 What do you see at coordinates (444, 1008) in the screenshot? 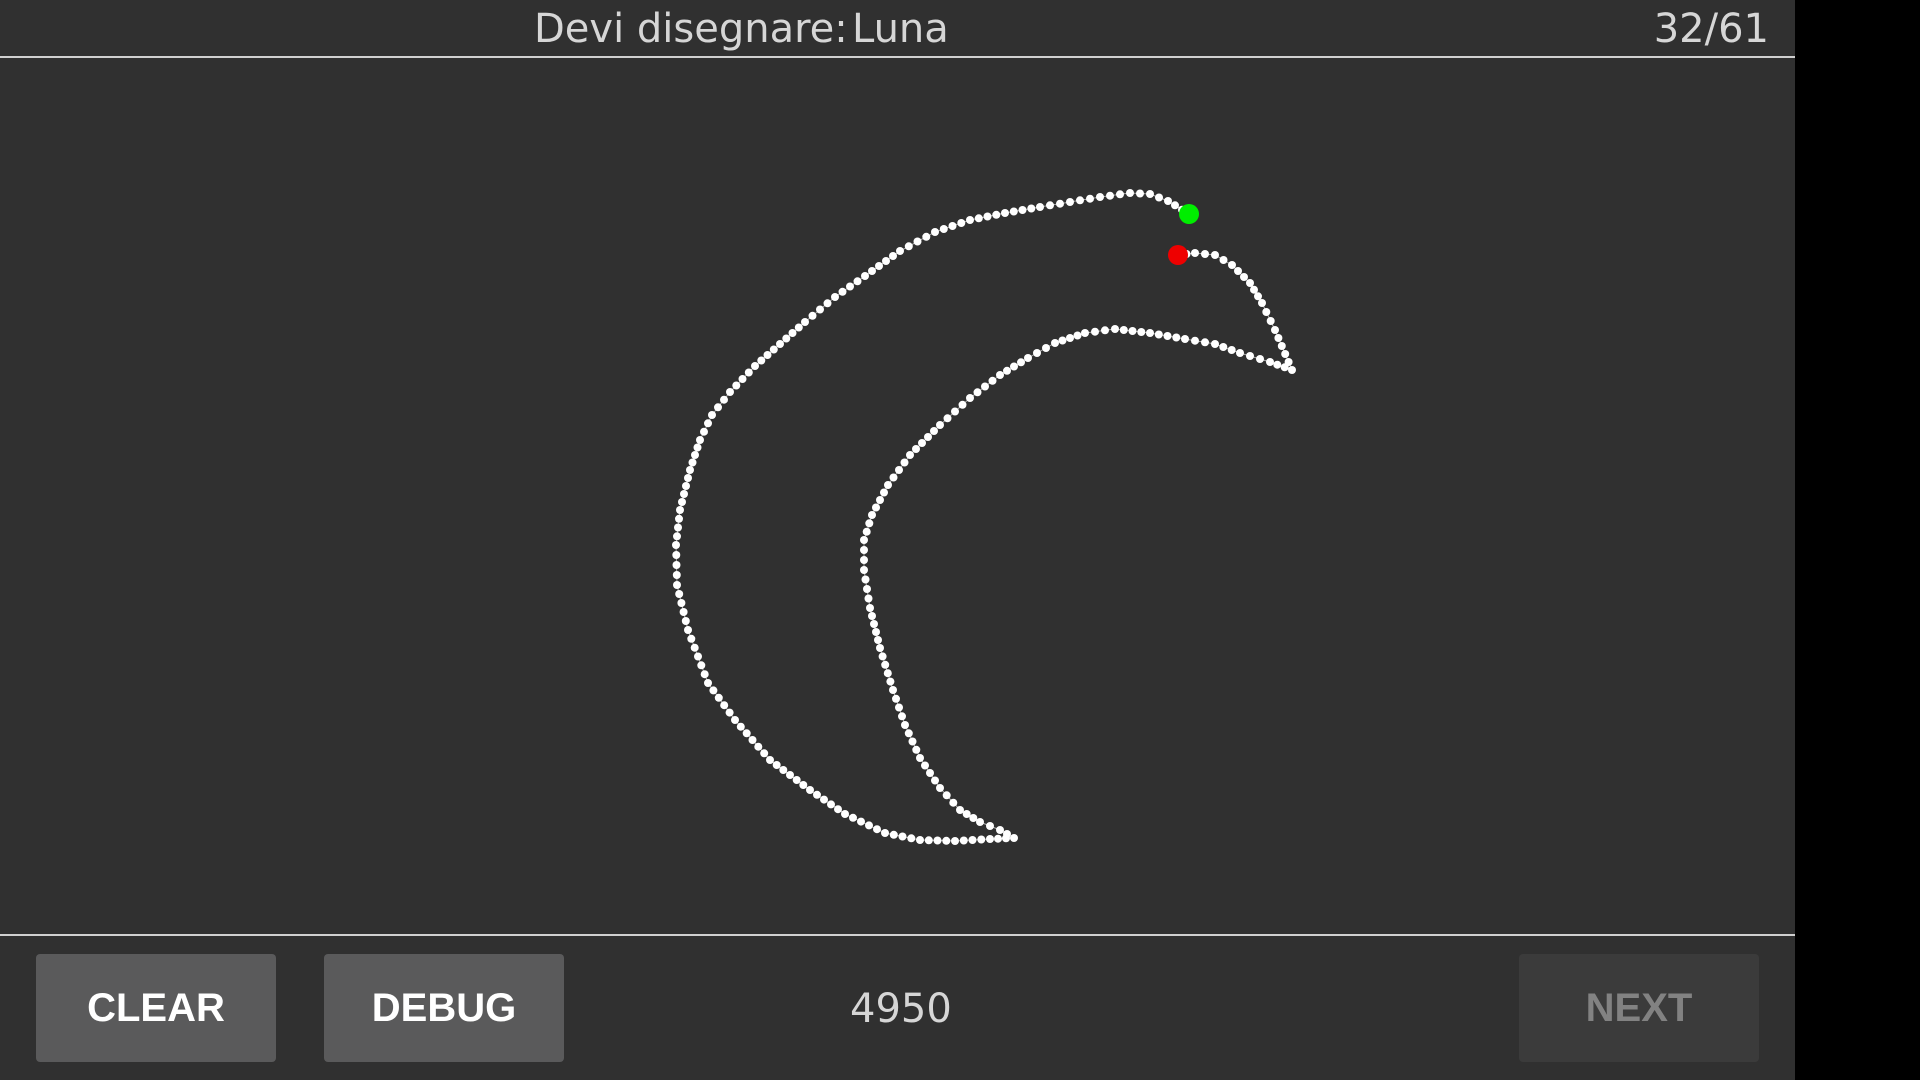
I see `debug-button: DEBUG` at bounding box center [444, 1008].